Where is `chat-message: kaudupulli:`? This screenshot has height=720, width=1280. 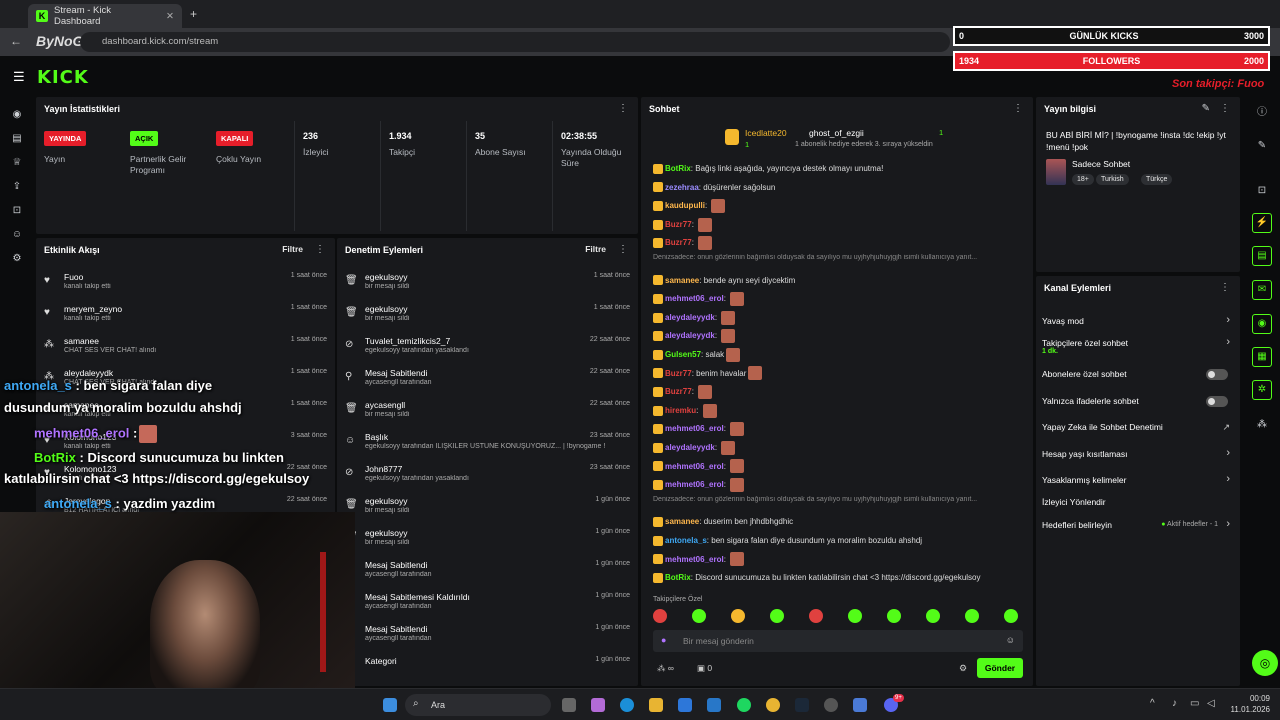
chat-message: kaudupulli: is located at coordinates (689, 206).